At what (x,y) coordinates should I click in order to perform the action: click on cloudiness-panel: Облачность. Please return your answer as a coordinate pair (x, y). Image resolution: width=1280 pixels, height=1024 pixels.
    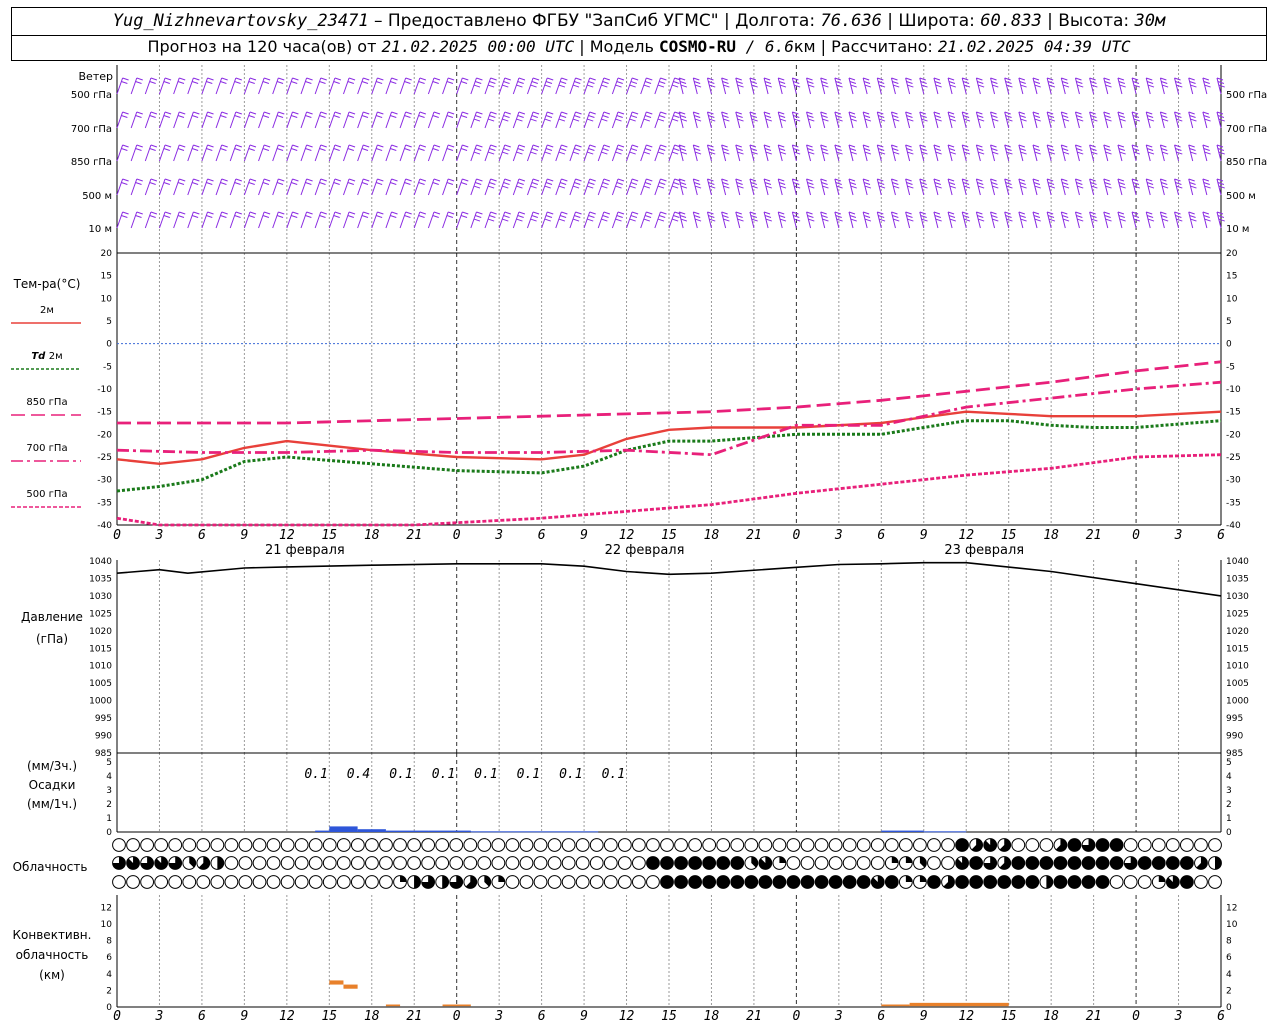
    Looking at the image, I should click on (617, 863).